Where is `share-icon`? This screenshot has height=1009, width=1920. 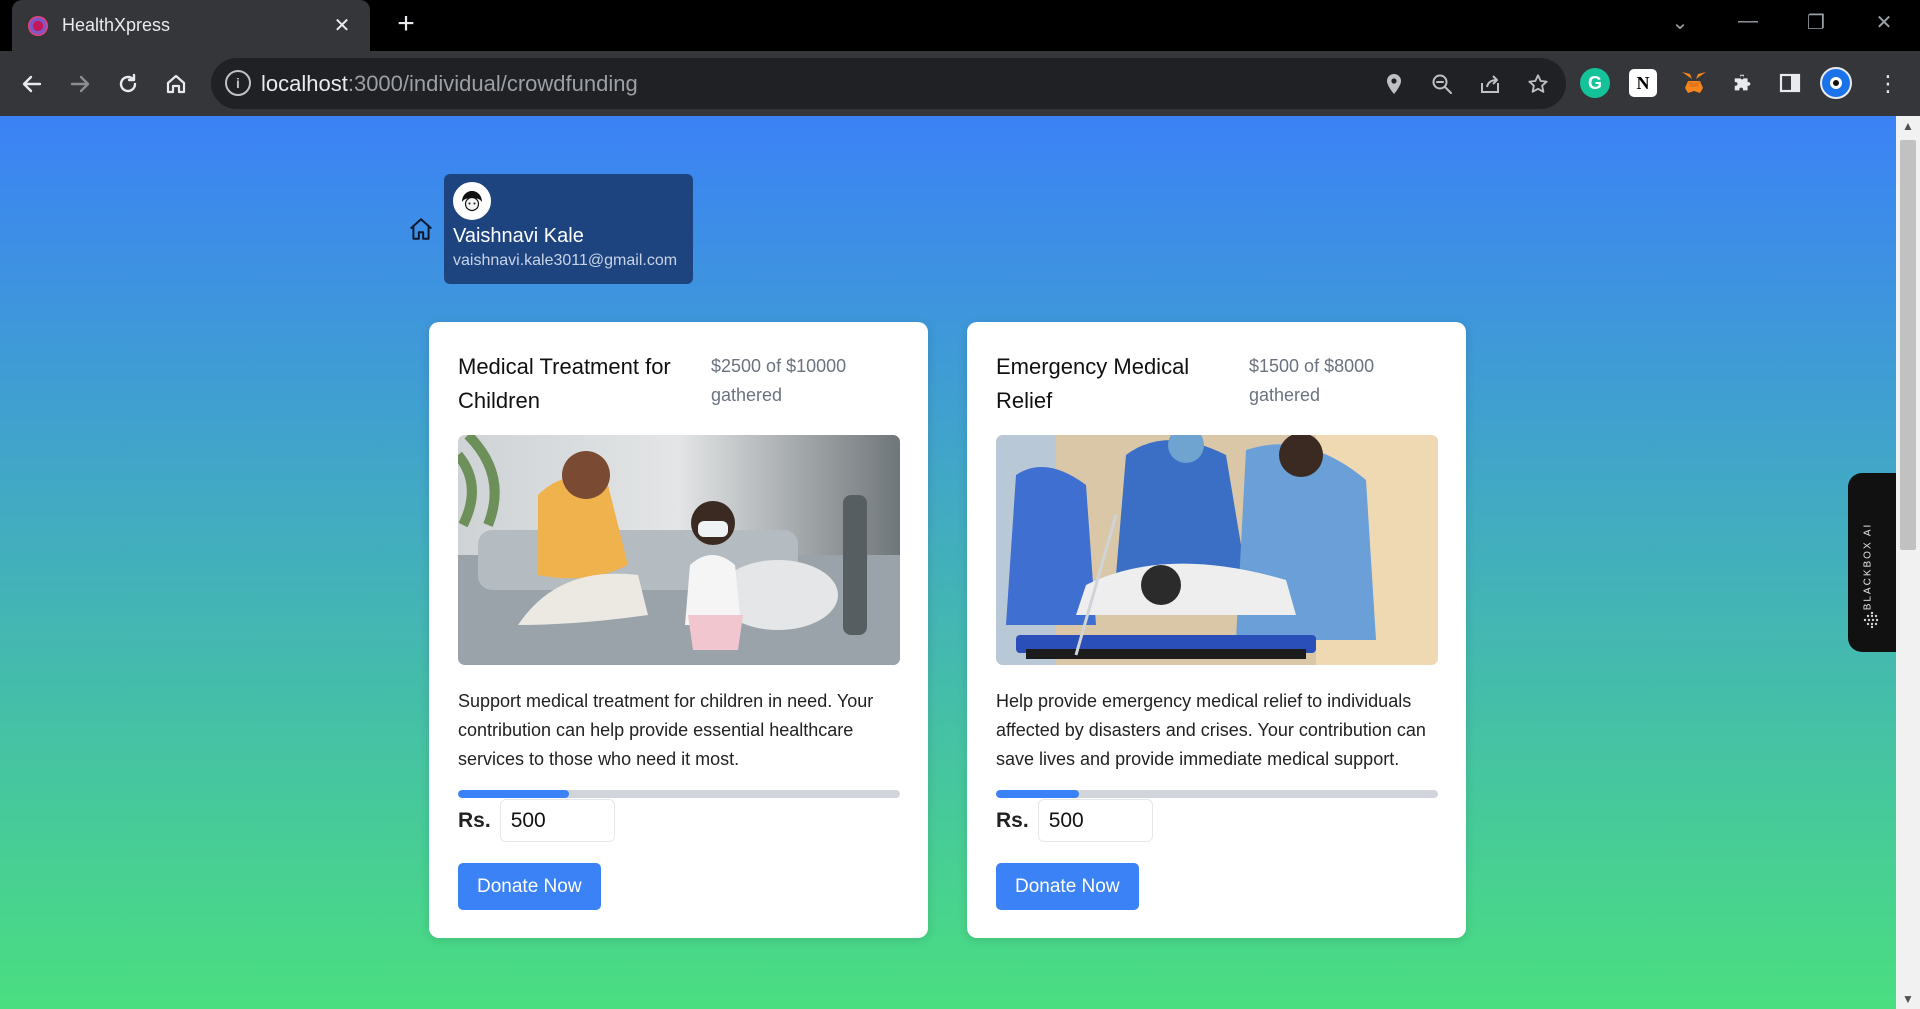 share-icon is located at coordinates (1490, 84).